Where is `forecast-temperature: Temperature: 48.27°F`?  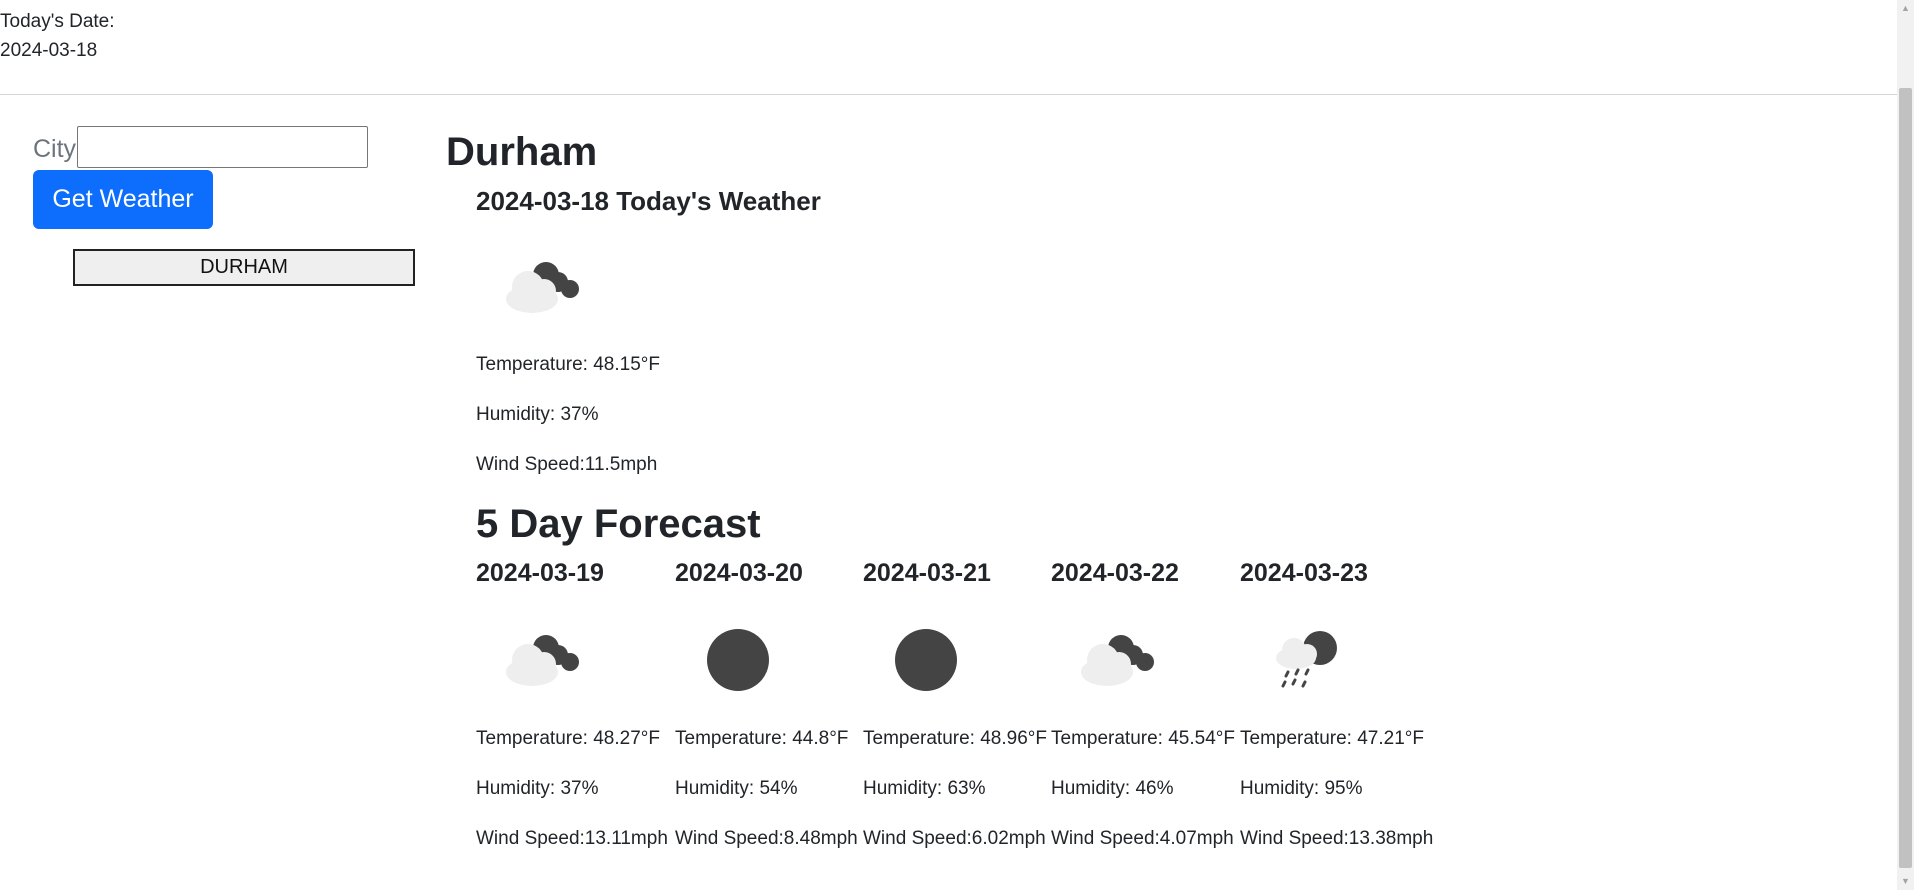 forecast-temperature: Temperature: 48.27°F is located at coordinates (568, 738).